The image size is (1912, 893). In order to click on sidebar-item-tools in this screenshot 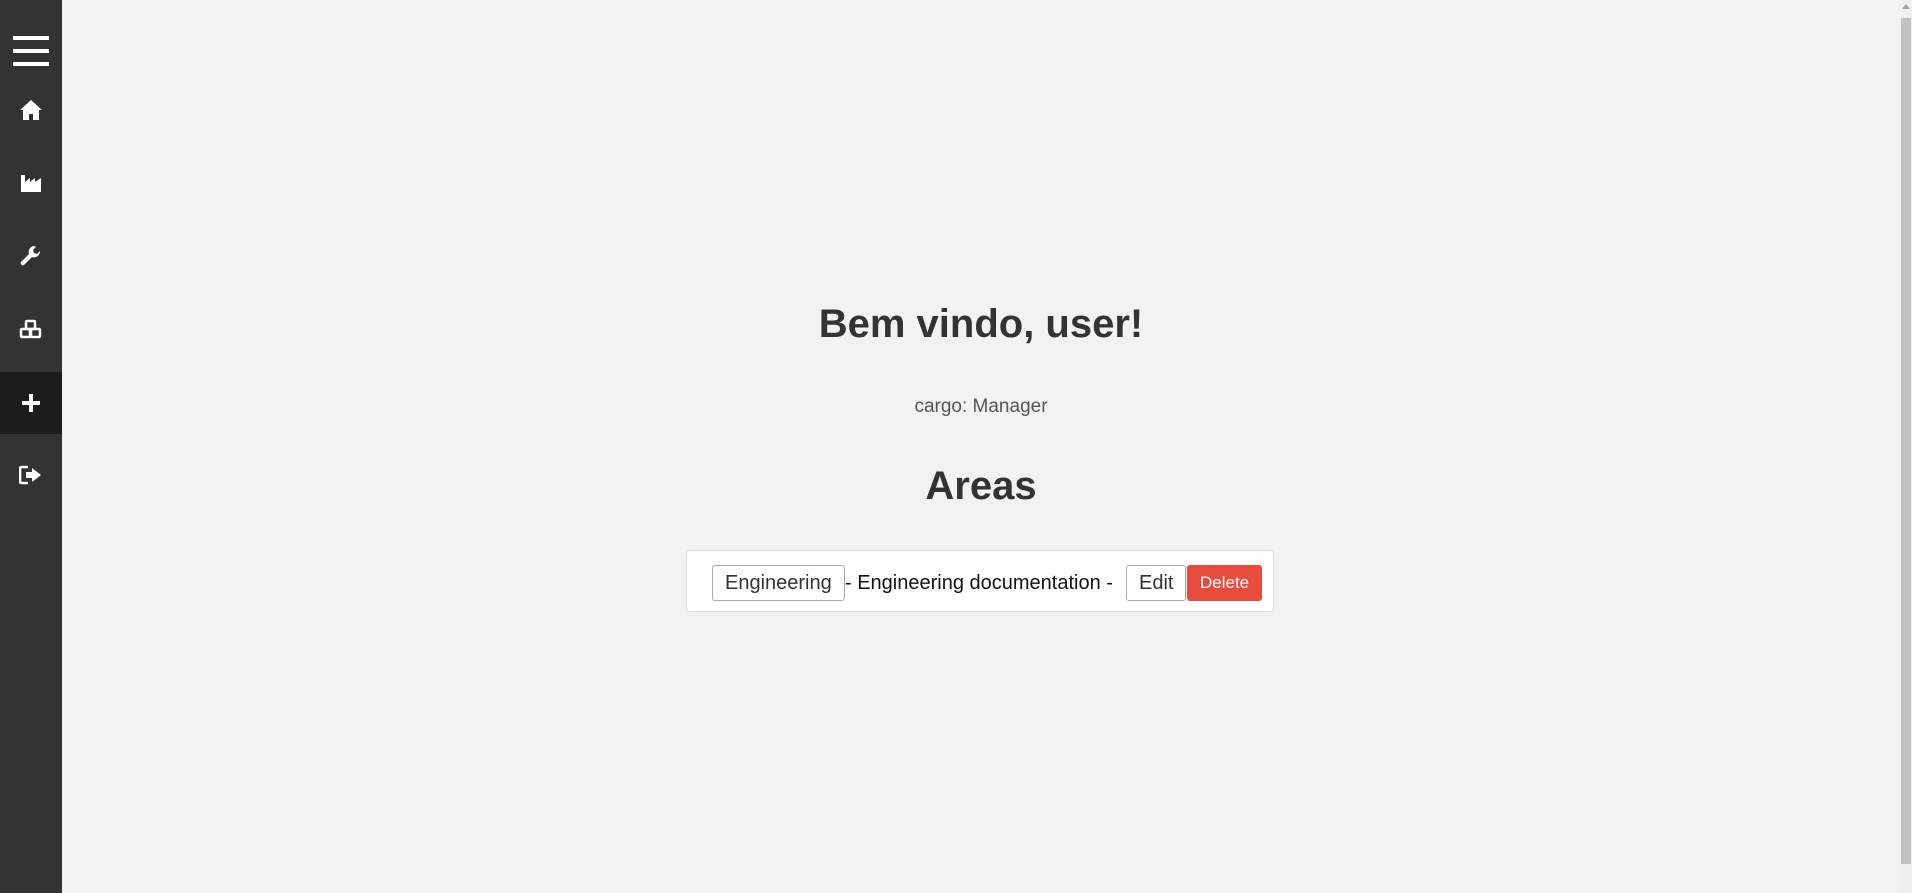, I will do `click(31, 256)`.